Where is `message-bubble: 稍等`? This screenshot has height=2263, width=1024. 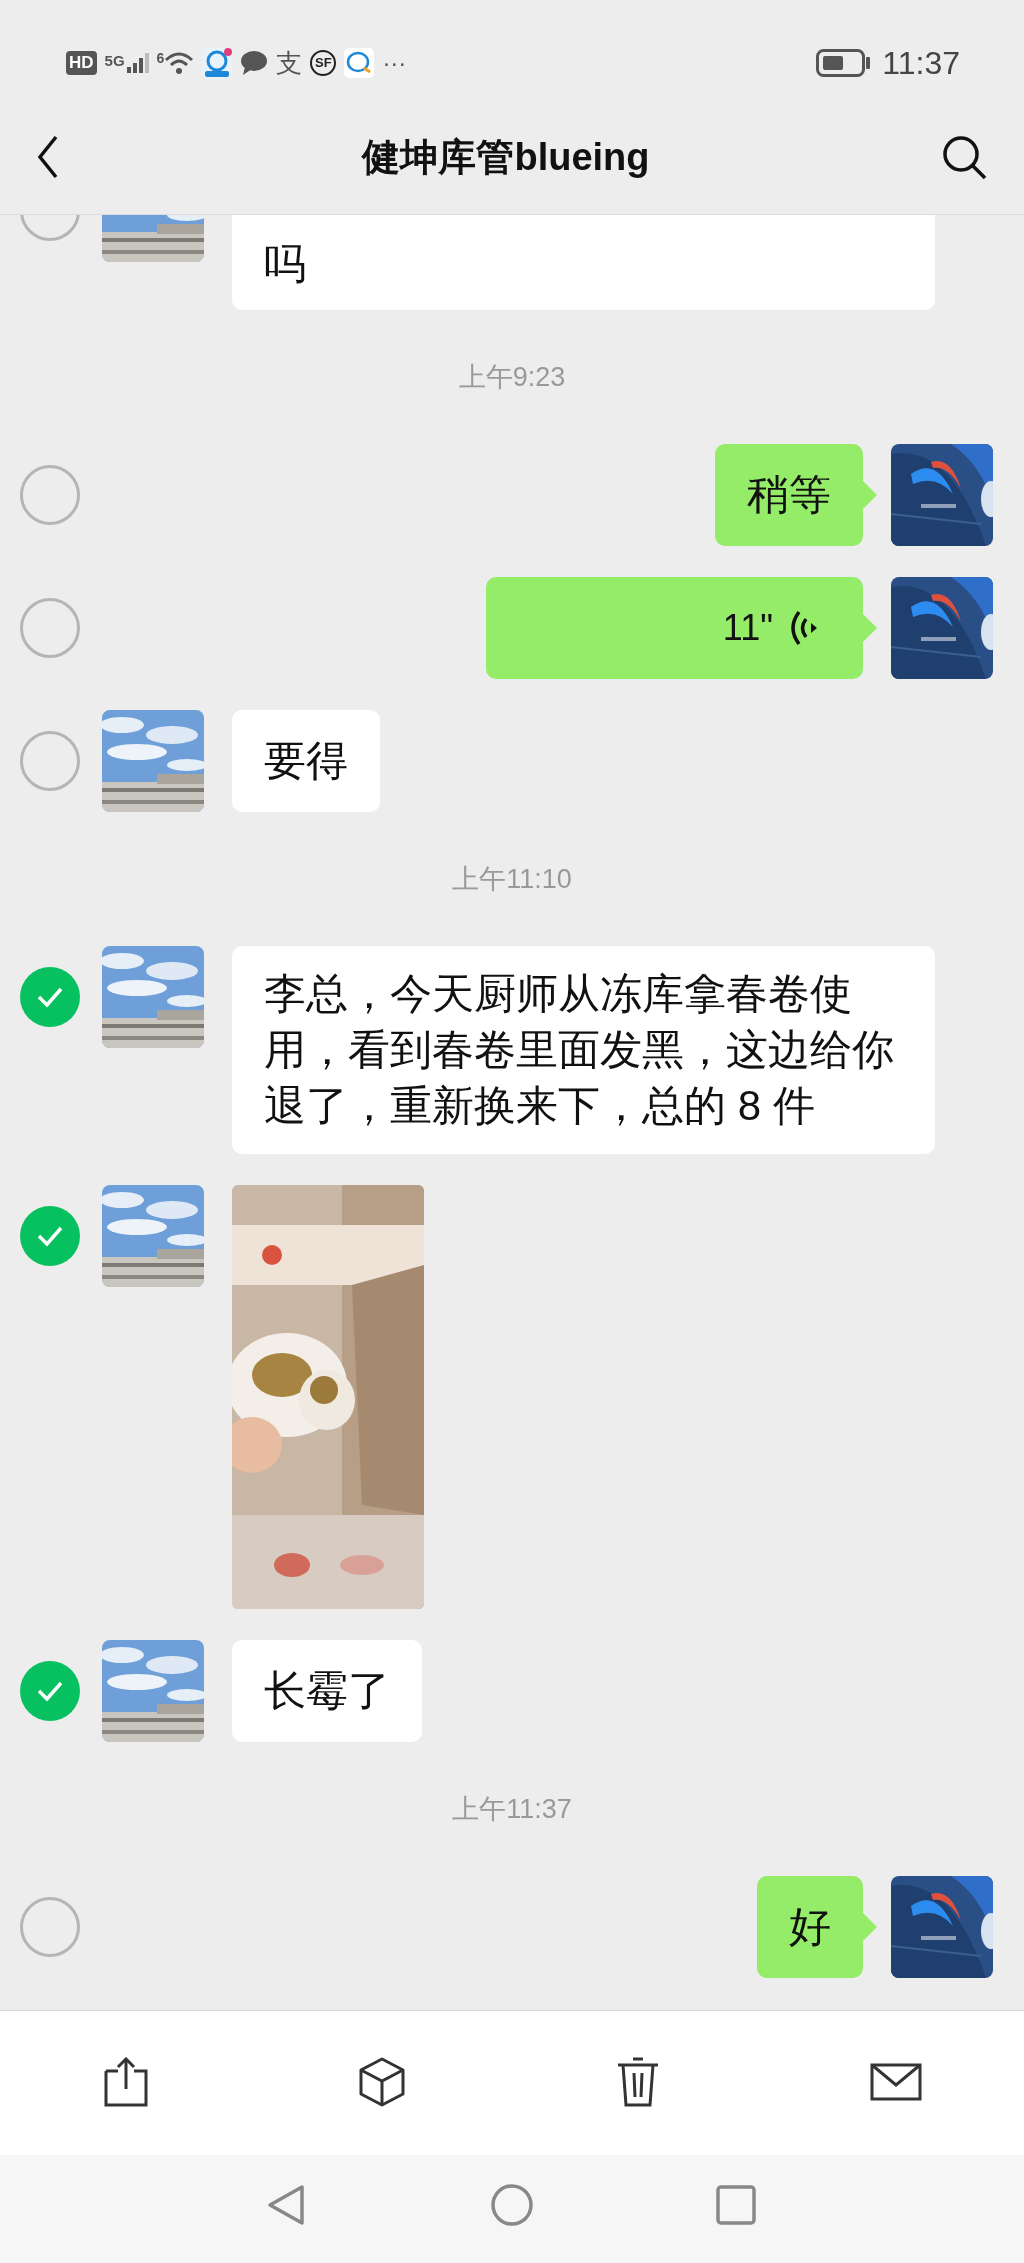
message-bubble: 稍等 is located at coordinates (789, 495).